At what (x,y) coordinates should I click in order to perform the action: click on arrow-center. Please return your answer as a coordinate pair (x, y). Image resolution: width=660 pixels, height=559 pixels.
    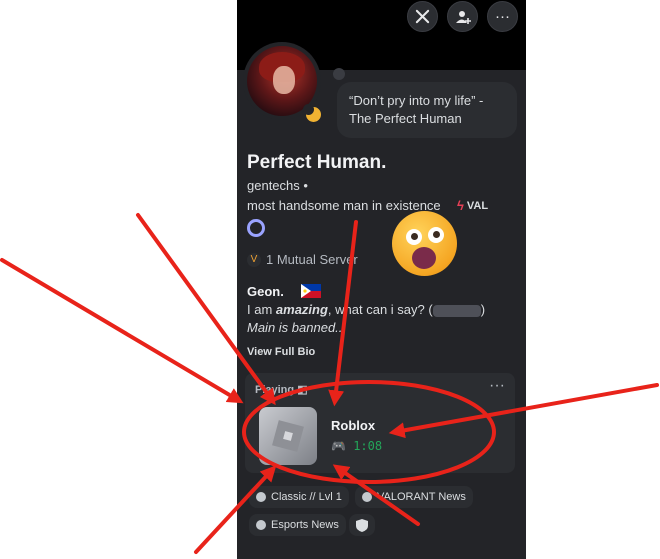
    Looking at the image, I should click on (343, 313).